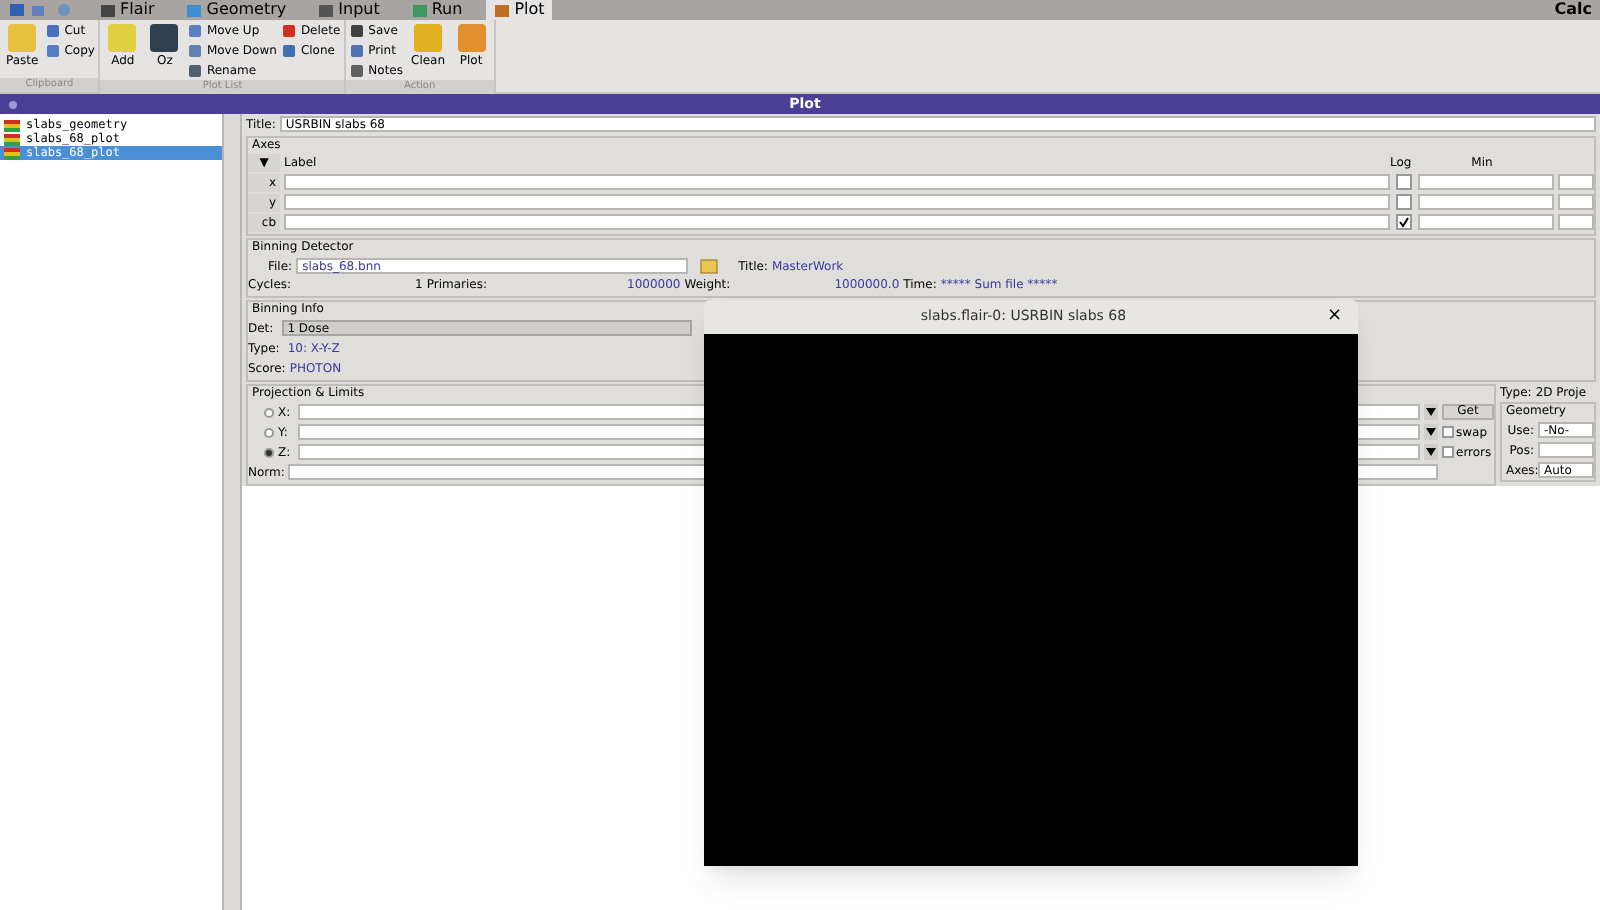  I want to click on folder-icon, so click(709, 266).